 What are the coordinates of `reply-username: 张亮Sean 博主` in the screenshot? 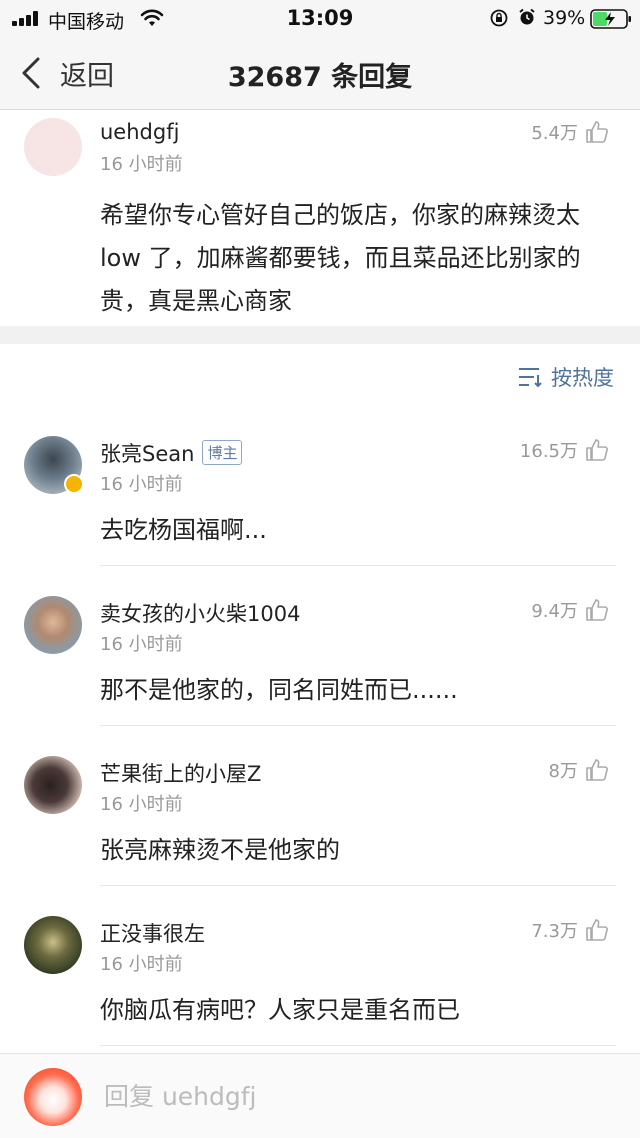 It's located at (171, 453).